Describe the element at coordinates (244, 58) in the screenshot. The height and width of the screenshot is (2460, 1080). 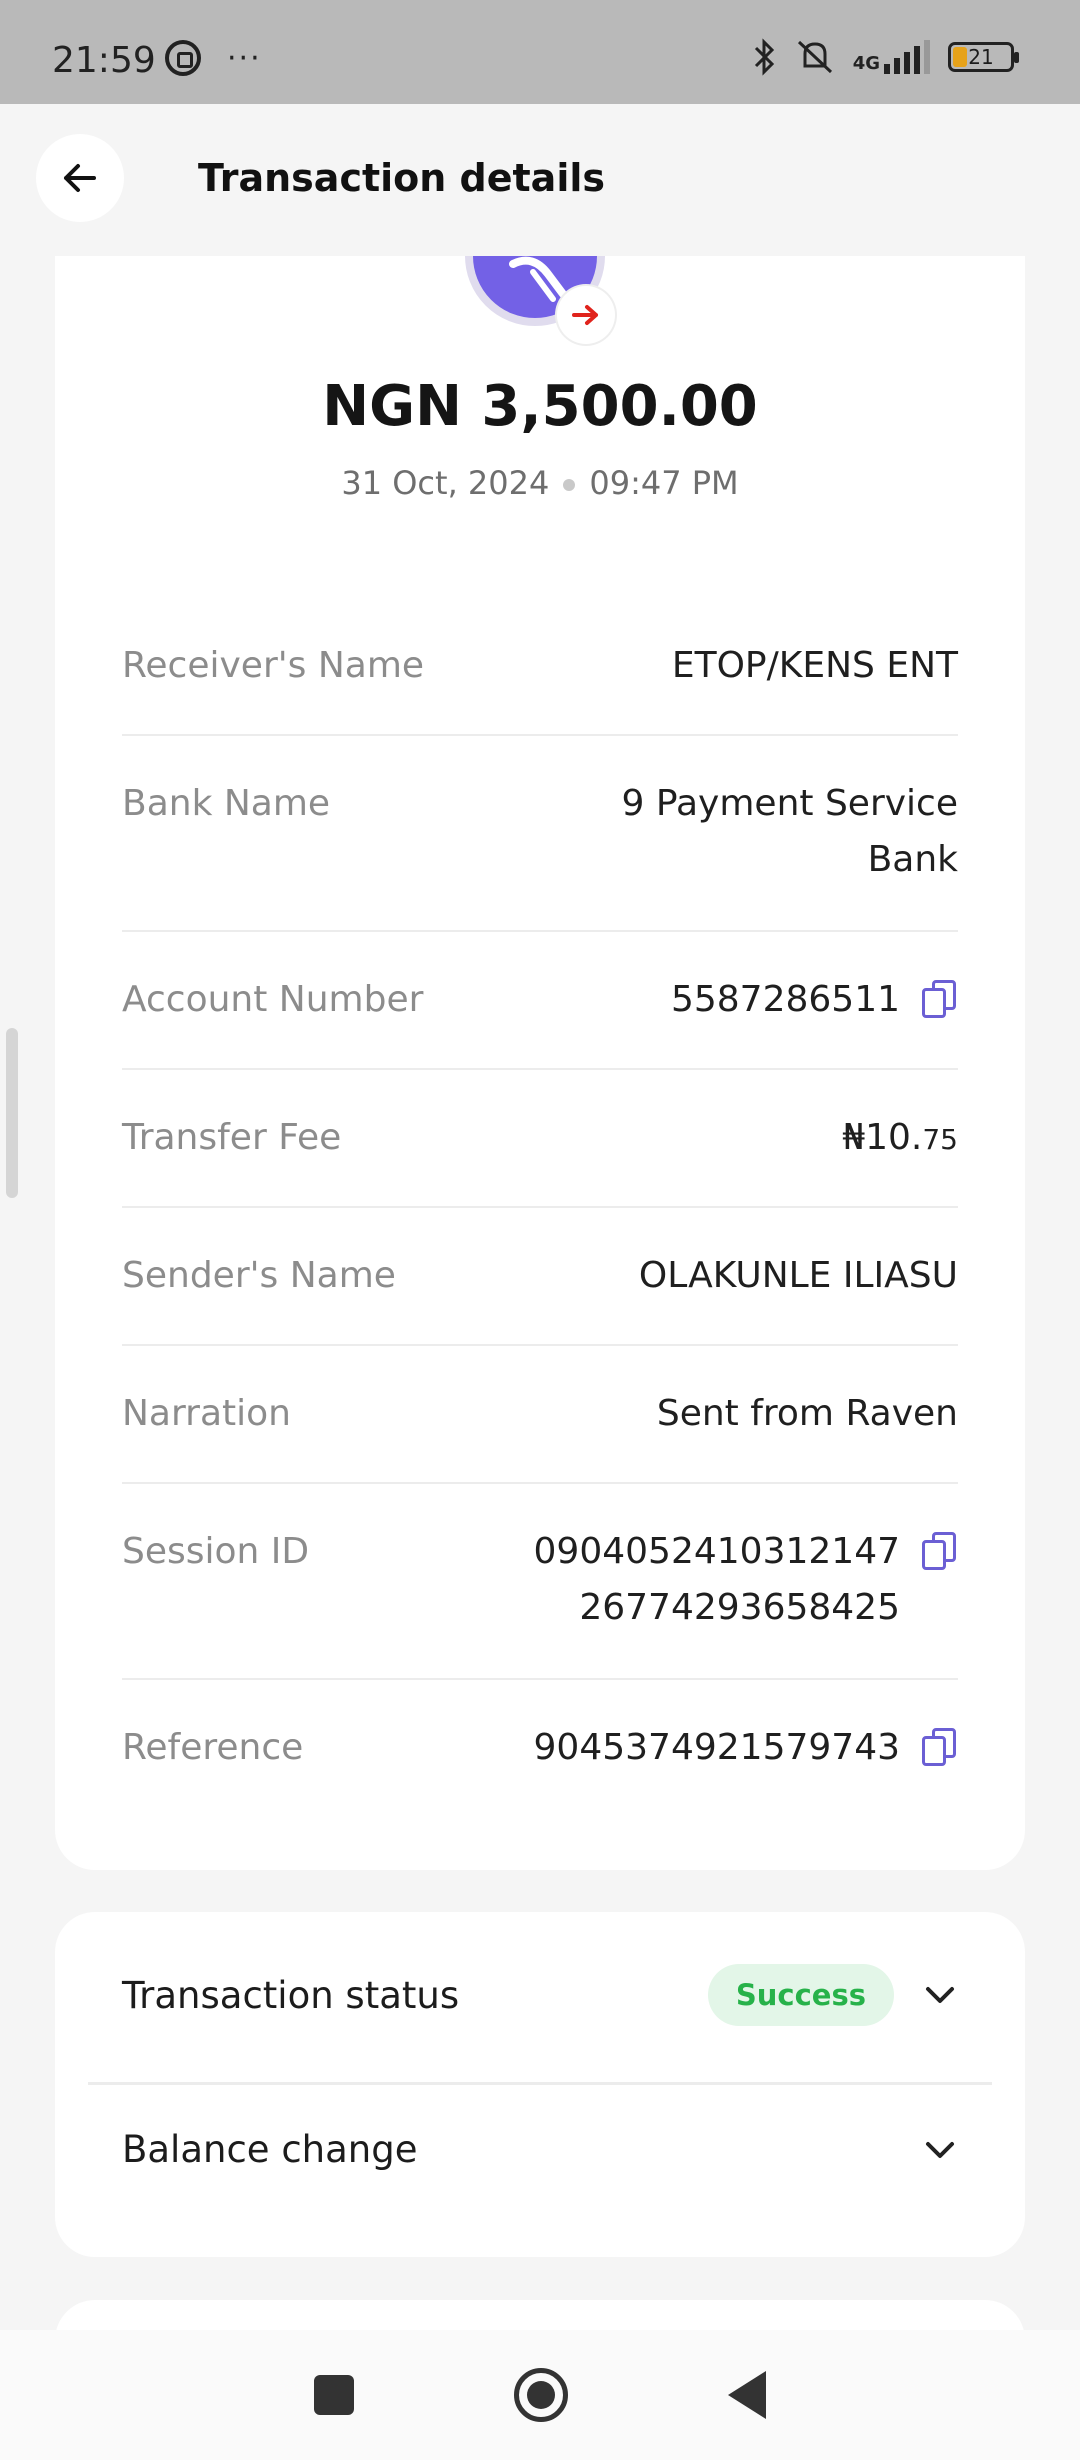
I see `more-notifications-icon: ···` at that location.